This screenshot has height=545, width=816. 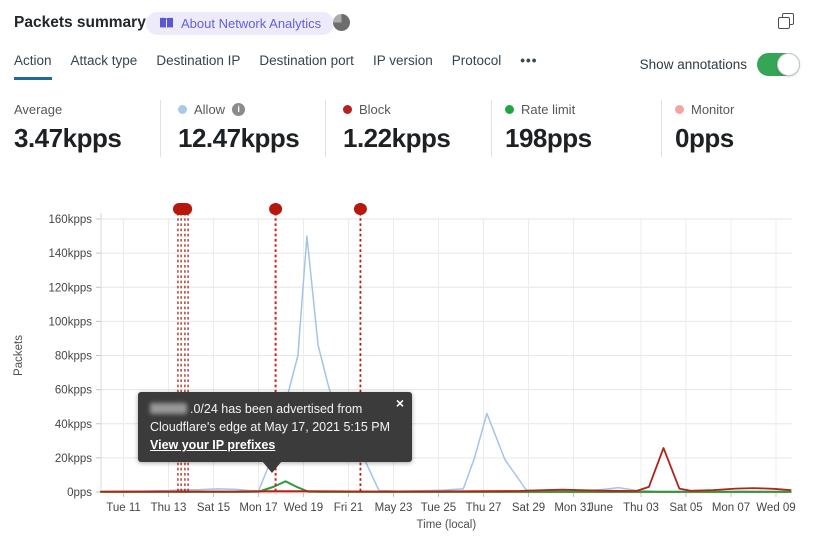 What do you see at coordinates (275, 409) in the screenshot?
I see `tooltip-line1: .0/24 has been advertised from` at bounding box center [275, 409].